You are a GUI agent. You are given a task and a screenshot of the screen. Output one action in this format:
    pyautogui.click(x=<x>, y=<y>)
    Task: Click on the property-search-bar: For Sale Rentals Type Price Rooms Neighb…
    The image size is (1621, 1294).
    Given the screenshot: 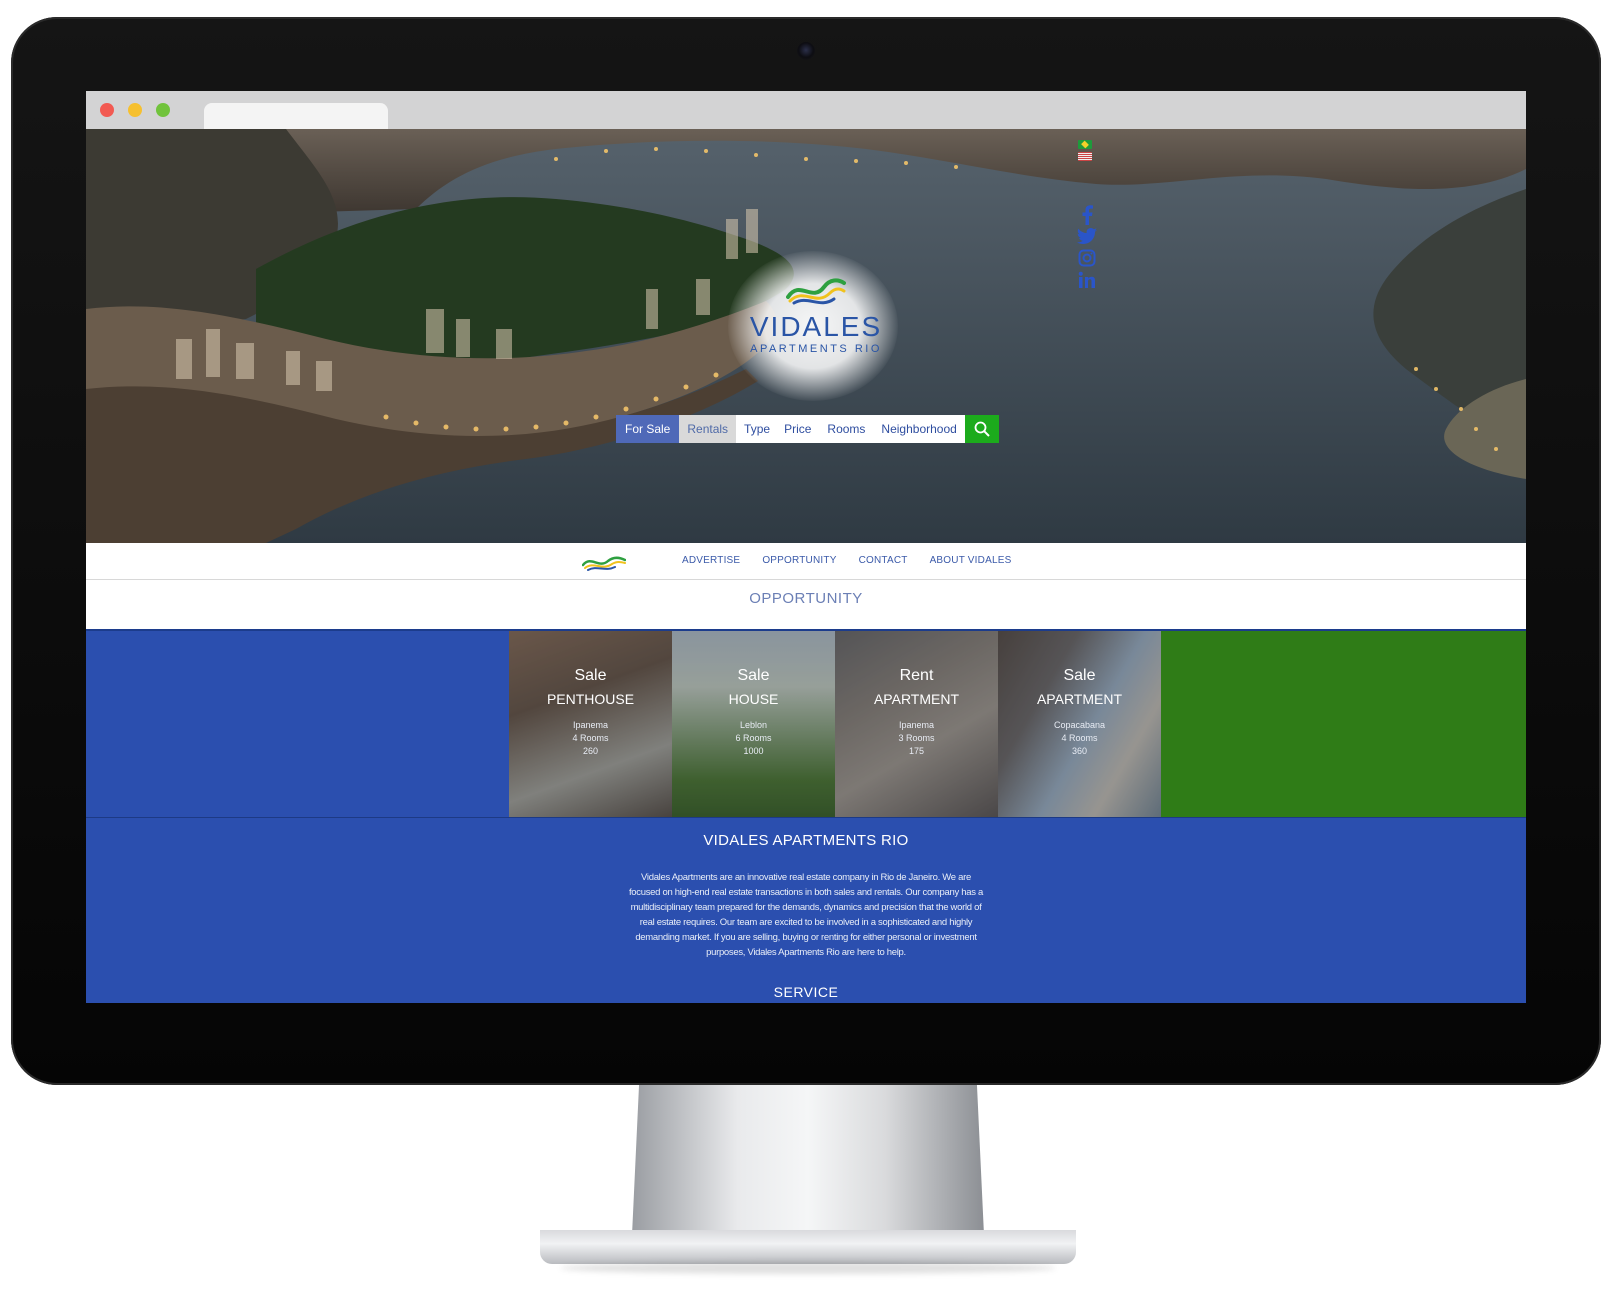 What is the action you would take?
    pyautogui.click(x=807, y=429)
    